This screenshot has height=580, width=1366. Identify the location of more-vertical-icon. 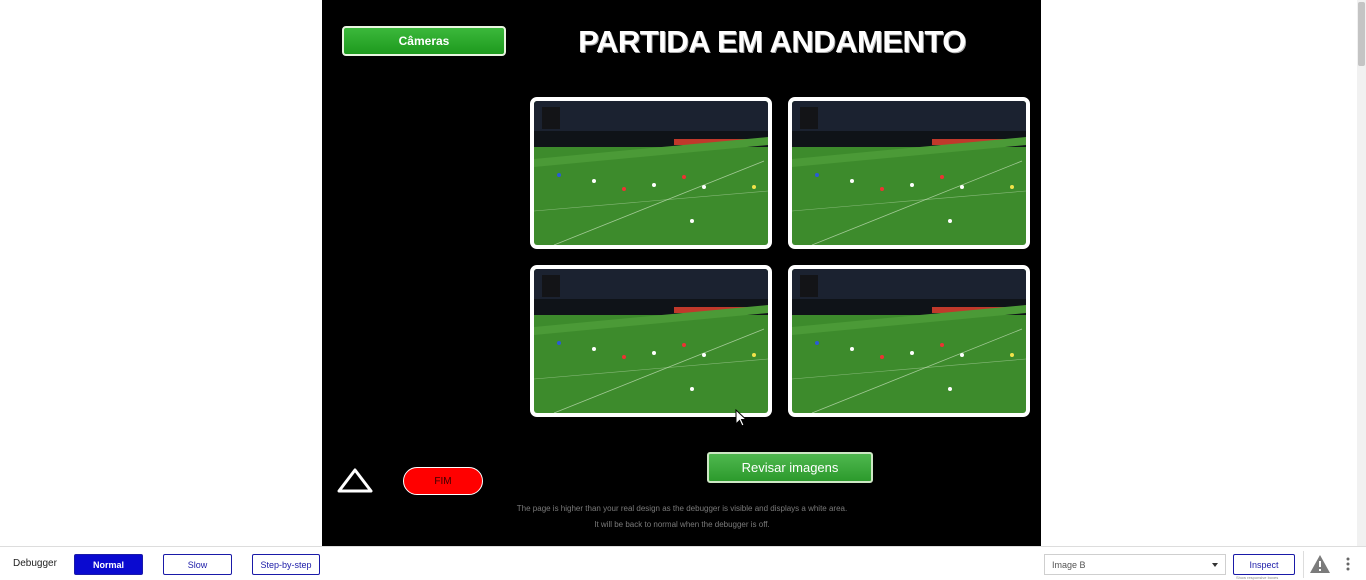
(1348, 564).